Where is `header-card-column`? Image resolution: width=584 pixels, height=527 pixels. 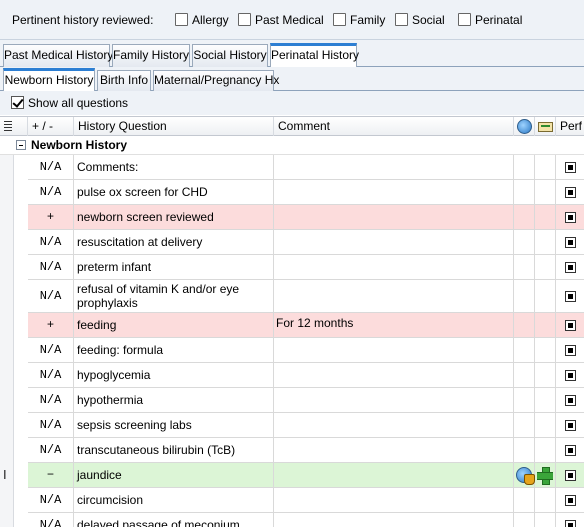 header-card-column is located at coordinates (545, 126).